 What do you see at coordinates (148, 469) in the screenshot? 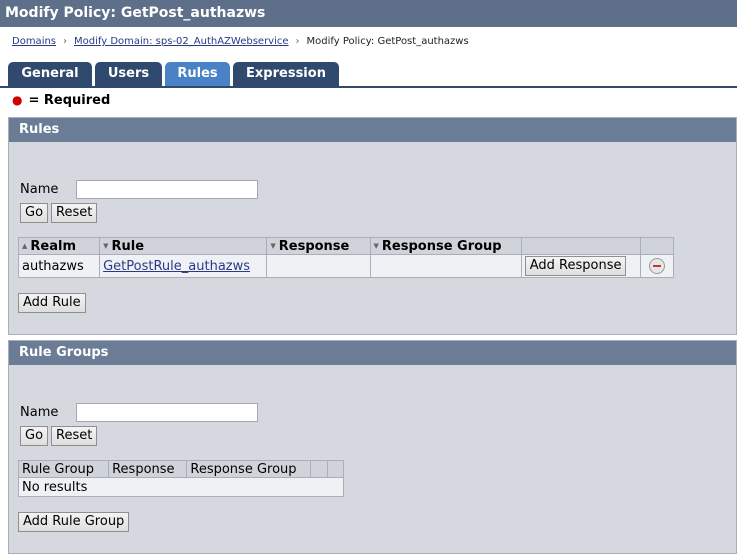
I see `col-response-header: Response` at bounding box center [148, 469].